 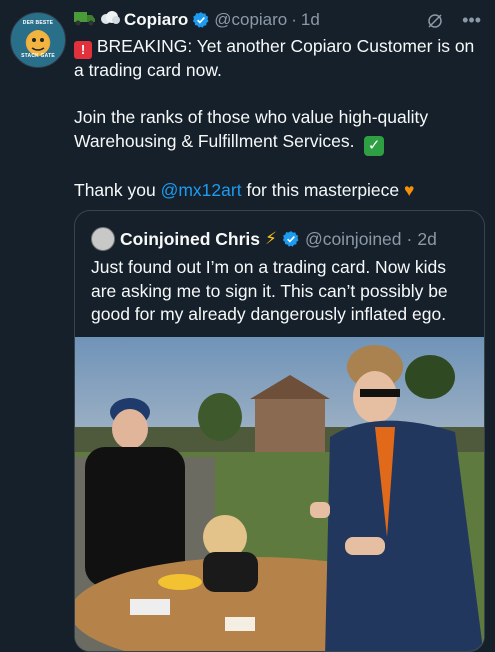 I want to click on quote-author-handle: @coinjoined, so click(x=353, y=239).